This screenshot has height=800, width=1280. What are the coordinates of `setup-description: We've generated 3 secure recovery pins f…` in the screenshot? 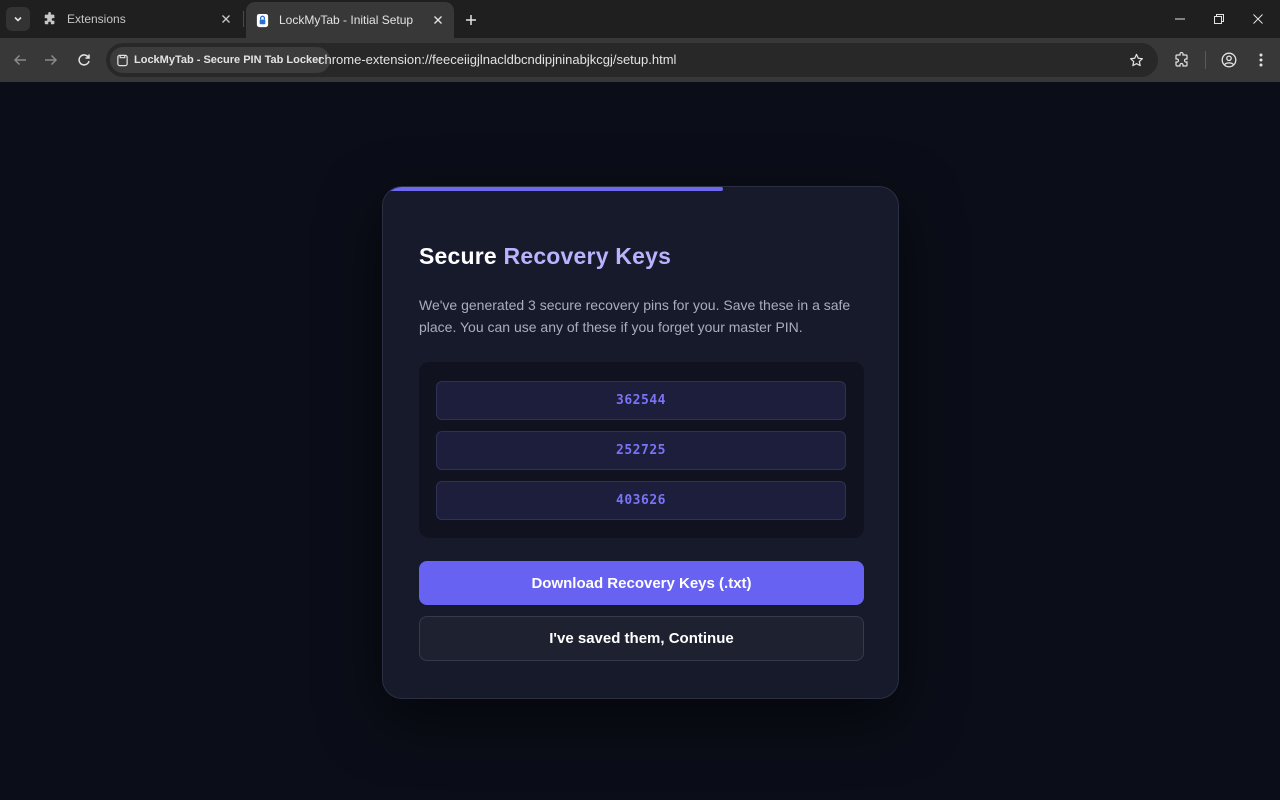 It's located at (635, 316).